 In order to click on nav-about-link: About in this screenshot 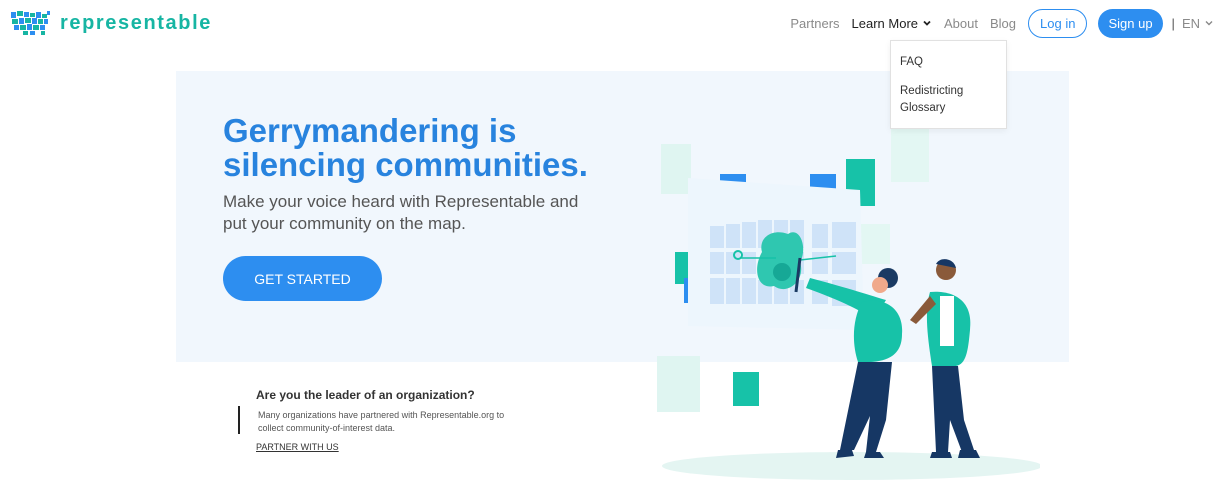, I will do `click(961, 23)`.